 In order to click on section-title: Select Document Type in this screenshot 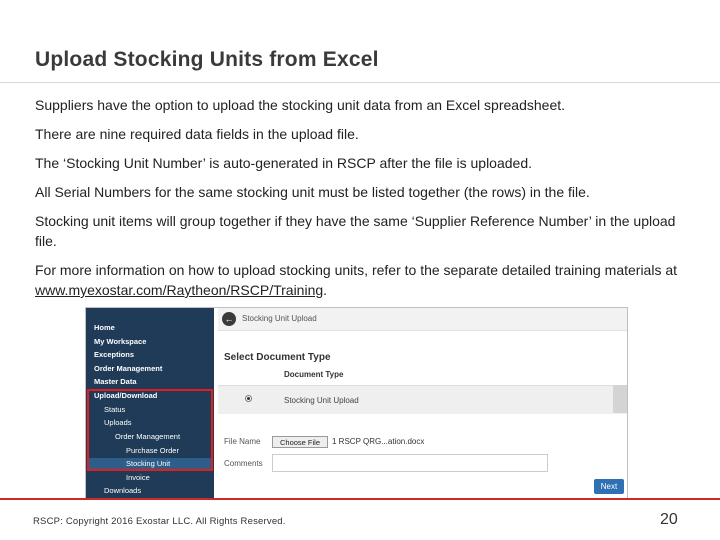, I will do `click(277, 357)`.